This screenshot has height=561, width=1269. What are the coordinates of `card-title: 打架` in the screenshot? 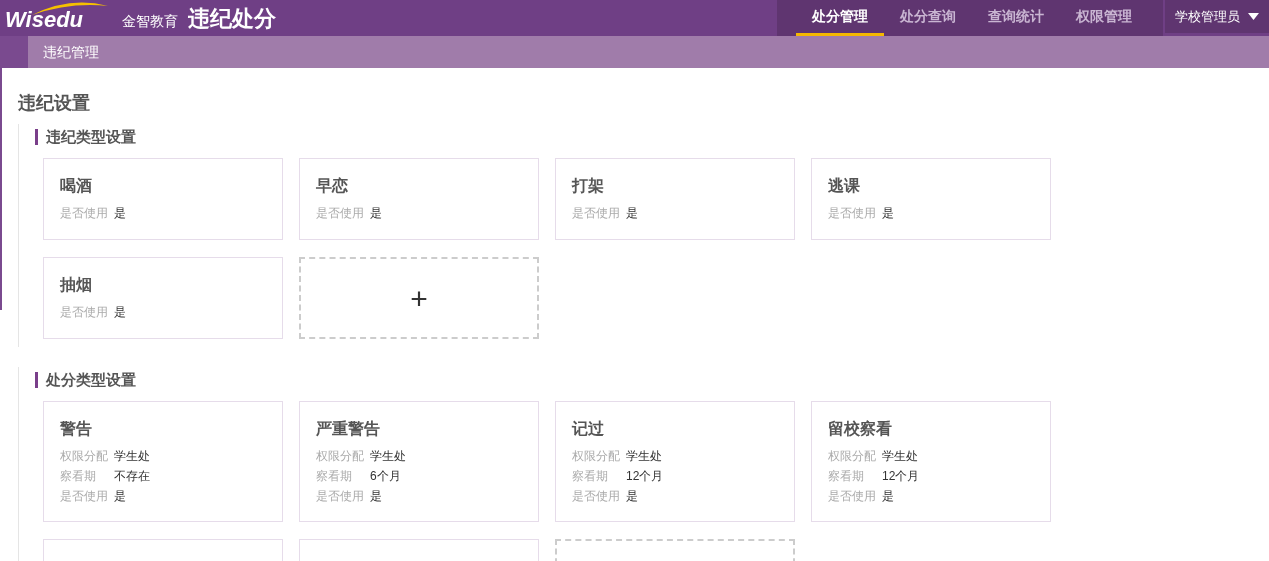 It's located at (588, 186).